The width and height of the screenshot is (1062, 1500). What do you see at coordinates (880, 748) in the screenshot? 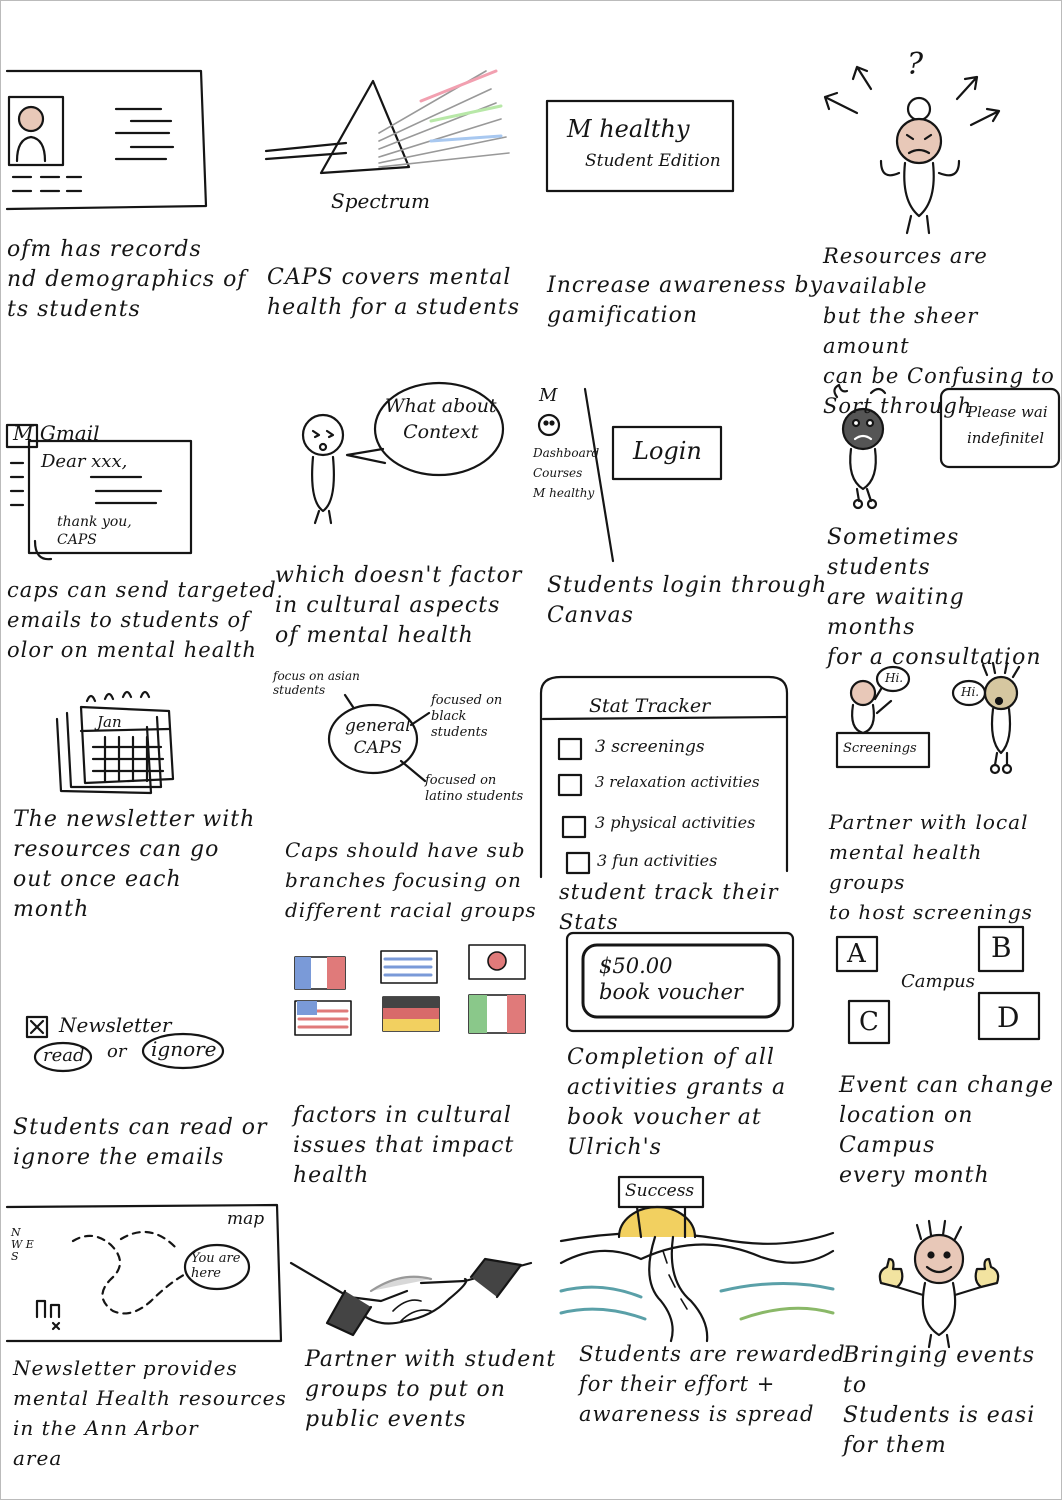
I see `panel-12-booth: Screenings` at bounding box center [880, 748].